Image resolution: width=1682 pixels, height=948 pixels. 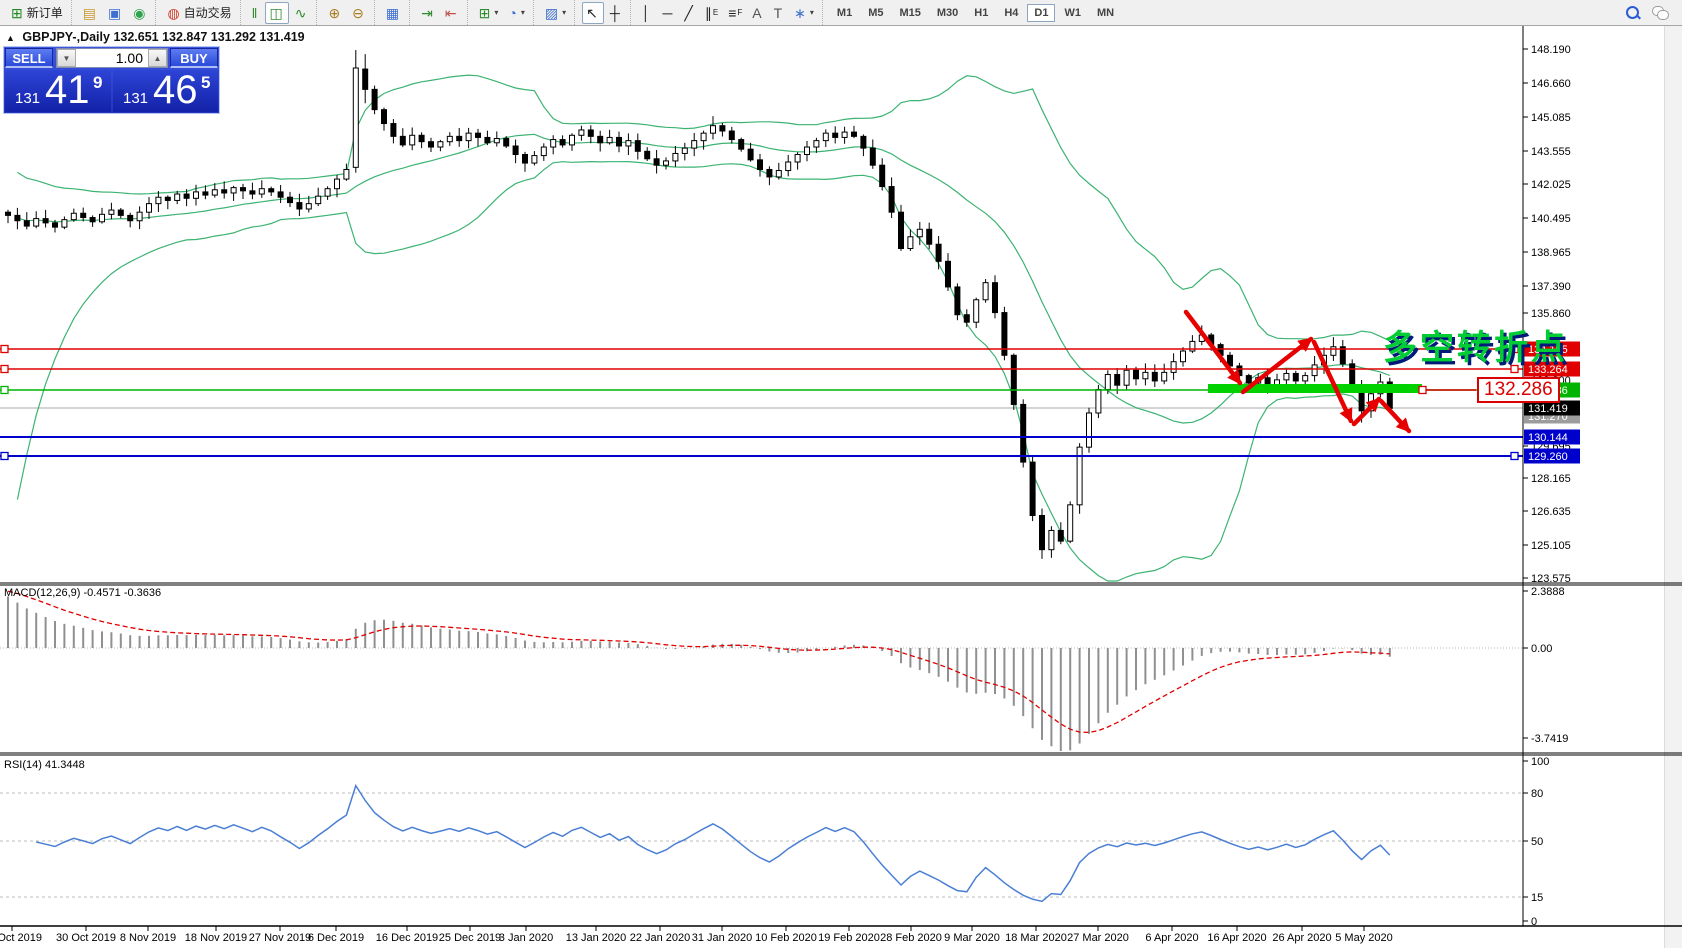 I want to click on volume-value: 1.00, so click(x=112, y=58).